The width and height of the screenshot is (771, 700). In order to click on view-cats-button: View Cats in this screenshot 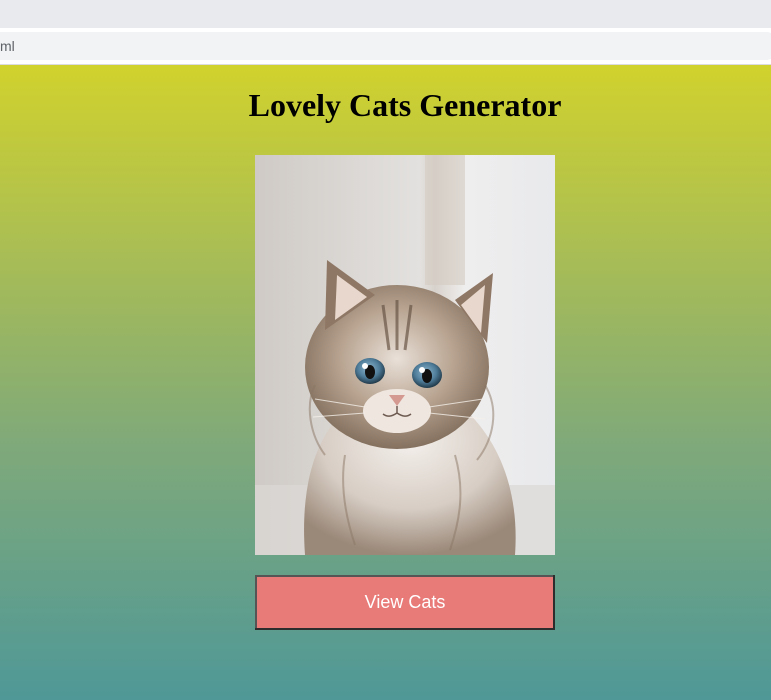, I will do `click(405, 602)`.